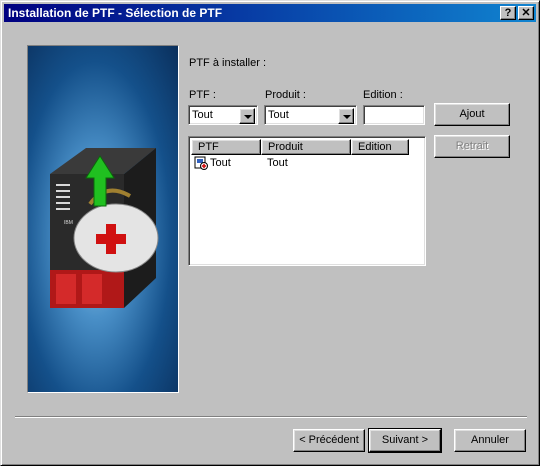 The height and width of the screenshot is (466, 540). Describe the element at coordinates (329, 440) in the screenshot. I see `back-button: < Précédent` at that location.